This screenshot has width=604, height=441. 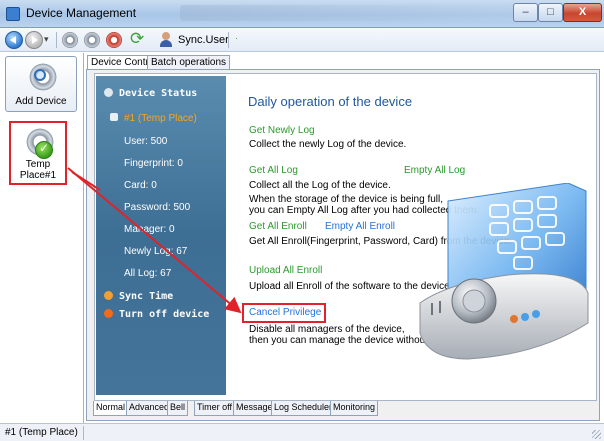 What do you see at coordinates (40, 75) in the screenshot?
I see `magnifier-icon` at bounding box center [40, 75].